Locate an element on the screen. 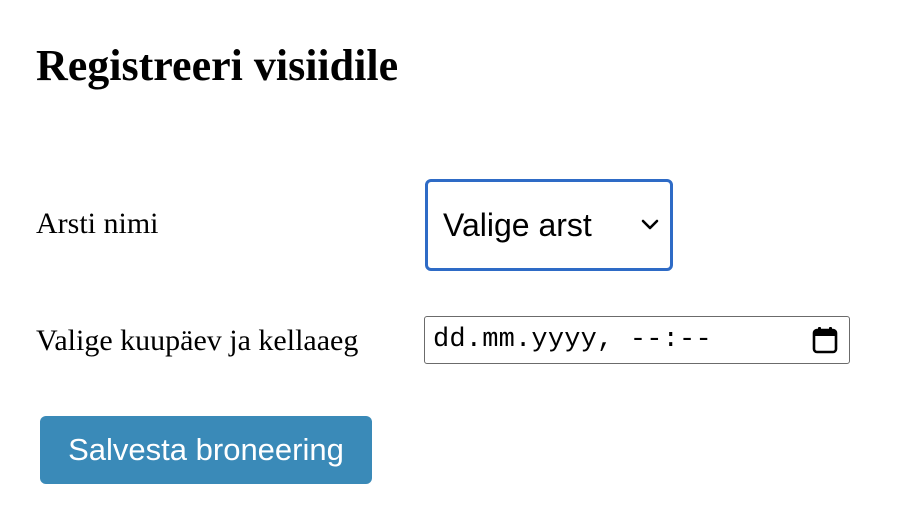 This screenshot has width=912, height=530. calendar-icon is located at coordinates (825, 340).